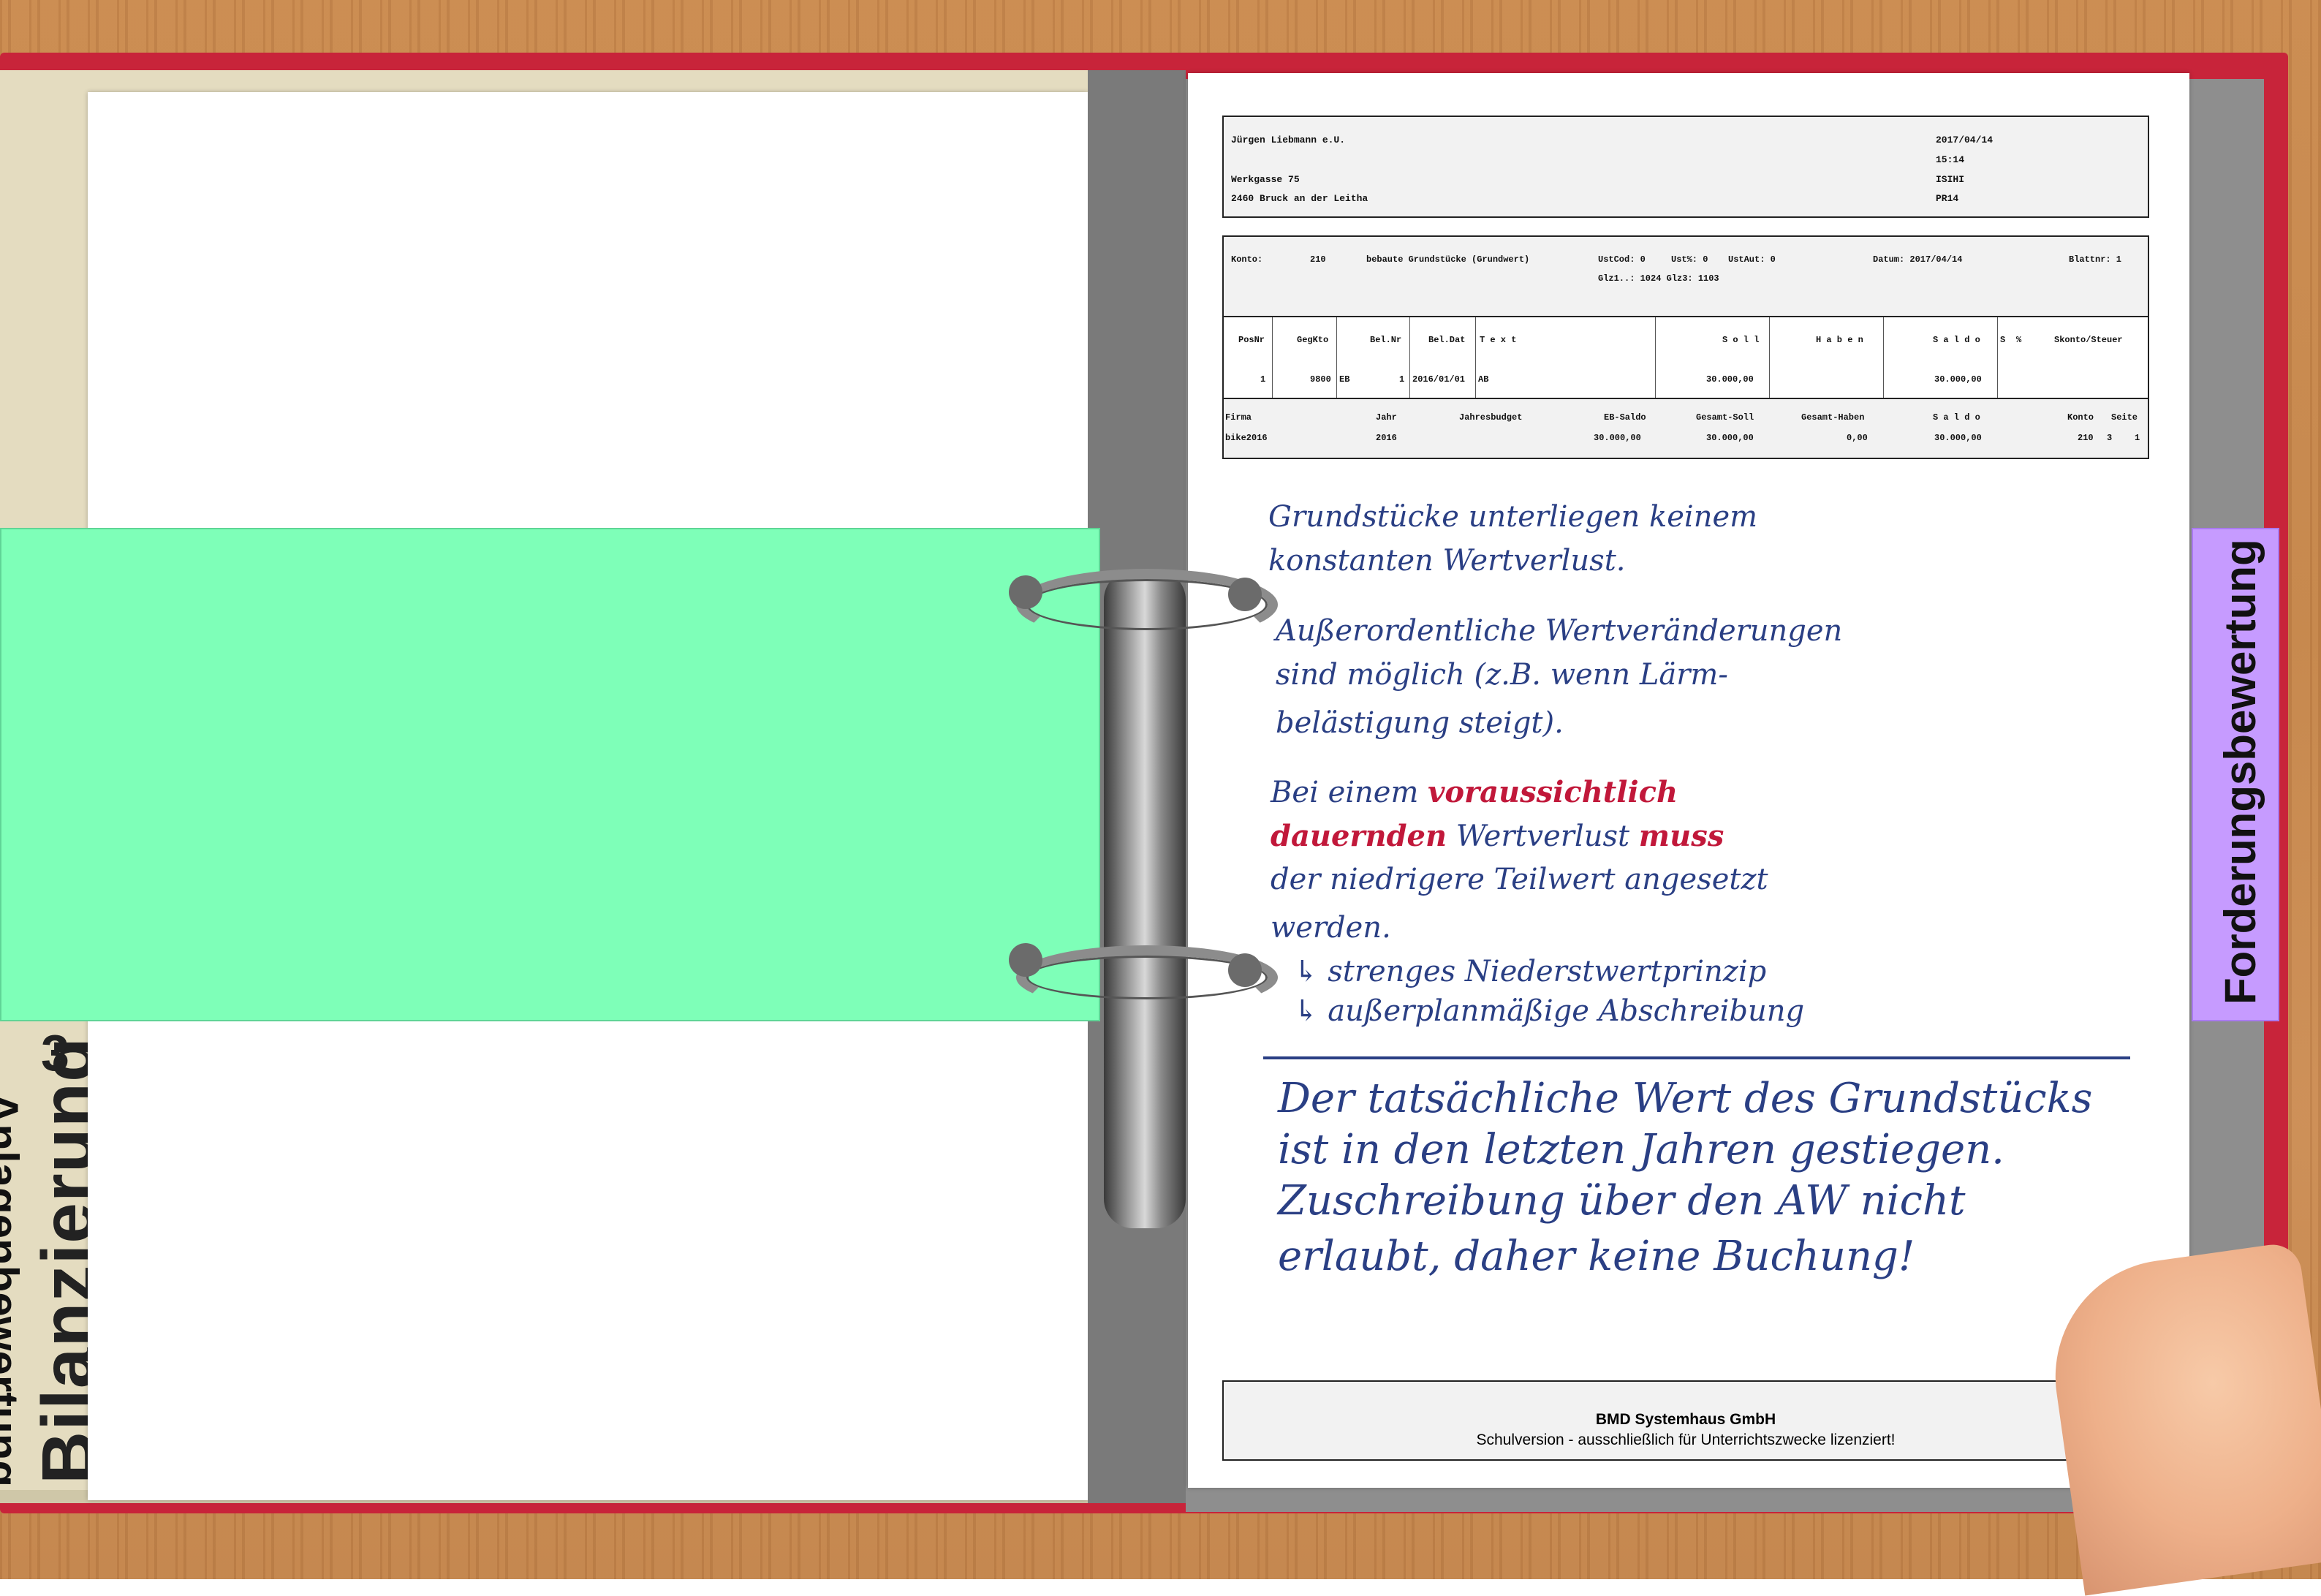 Image resolution: width=2321 pixels, height=1596 pixels. I want to click on sum-header: Gesamt-Haben, so click(1833, 418).